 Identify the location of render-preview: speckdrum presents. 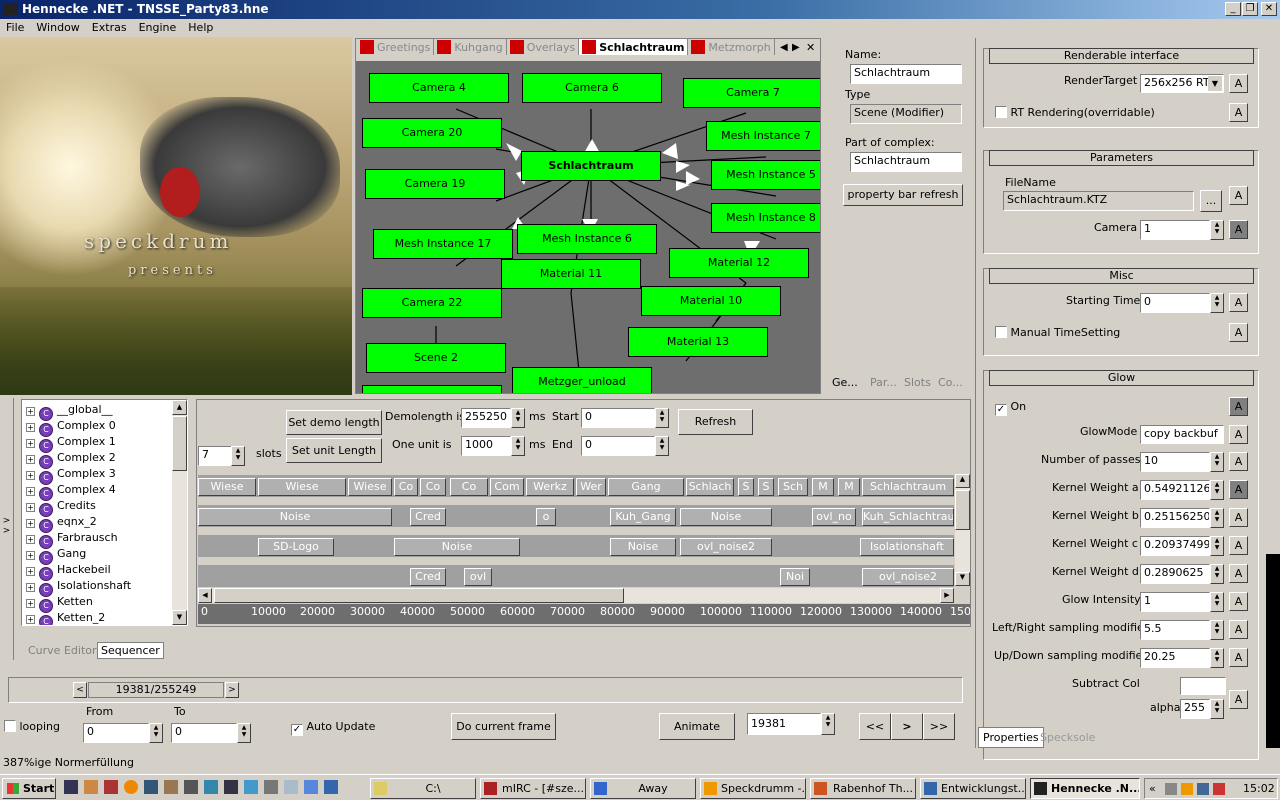
(176, 216).